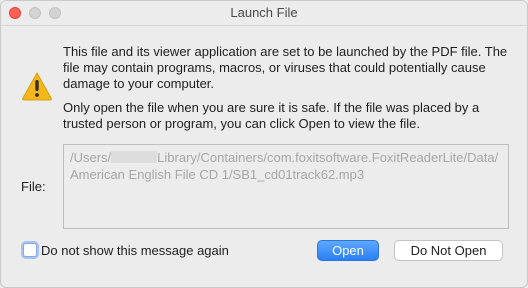 This screenshot has height=288, width=528. What do you see at coordinates (30, 250) in the screenshot?
I see `do-not-show-checkbox` at bounding box center [30, 250].